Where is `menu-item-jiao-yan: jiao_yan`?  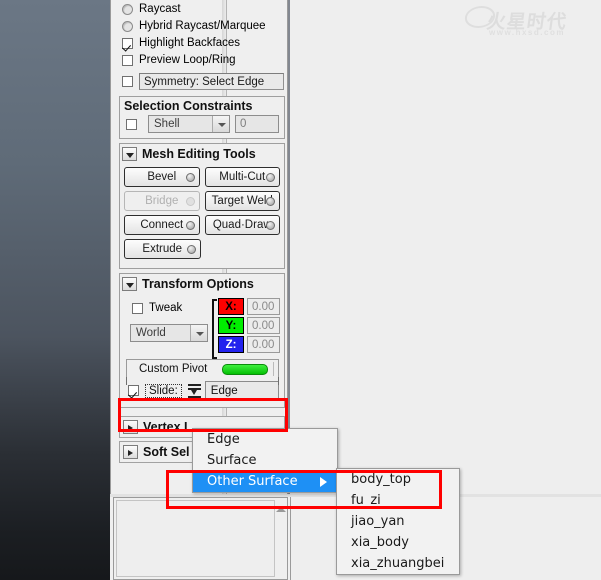 menu-item-jiao-yan: jiao_yan is located at coordinates (398, 521).